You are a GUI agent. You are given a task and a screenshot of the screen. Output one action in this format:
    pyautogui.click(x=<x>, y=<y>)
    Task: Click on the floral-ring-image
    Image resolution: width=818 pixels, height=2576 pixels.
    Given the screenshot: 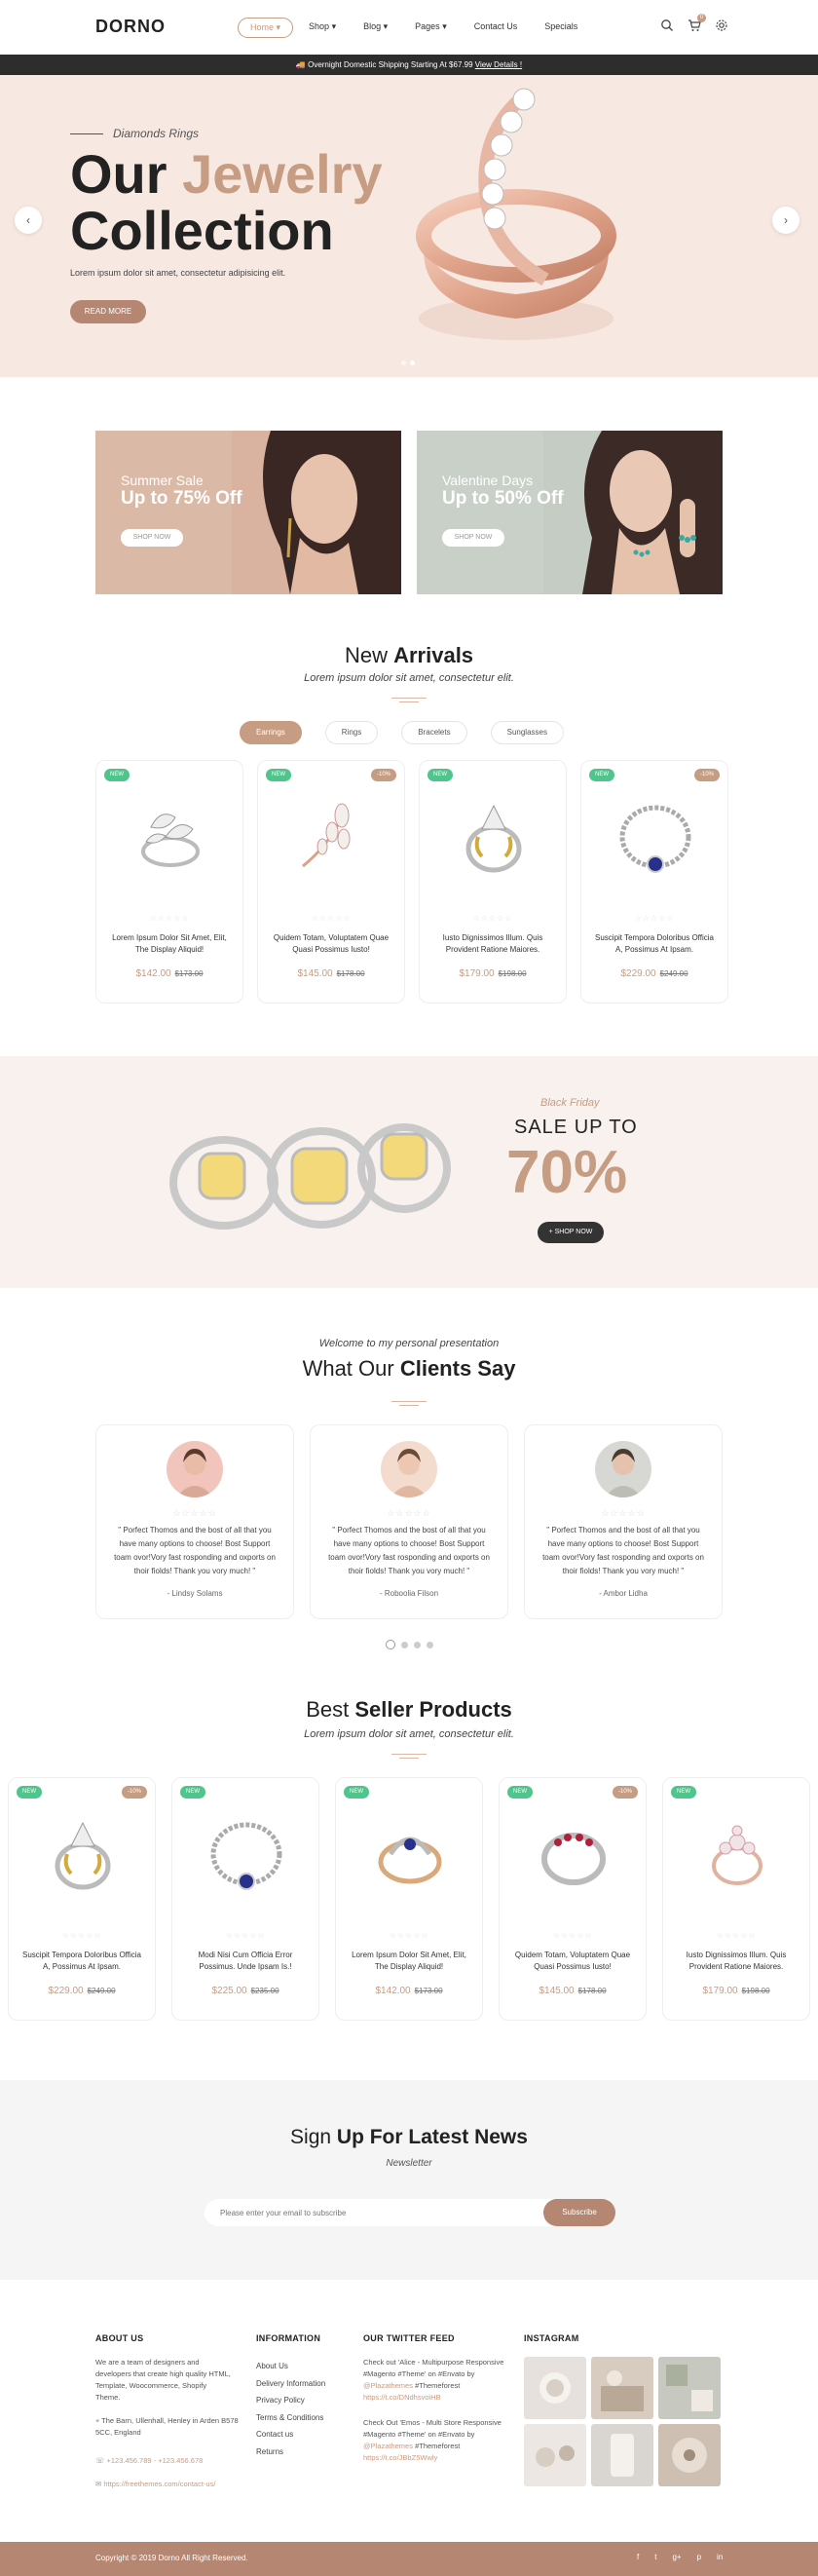 What is the action you would take?
    pyautogui.click(x=737, y=1855)
    